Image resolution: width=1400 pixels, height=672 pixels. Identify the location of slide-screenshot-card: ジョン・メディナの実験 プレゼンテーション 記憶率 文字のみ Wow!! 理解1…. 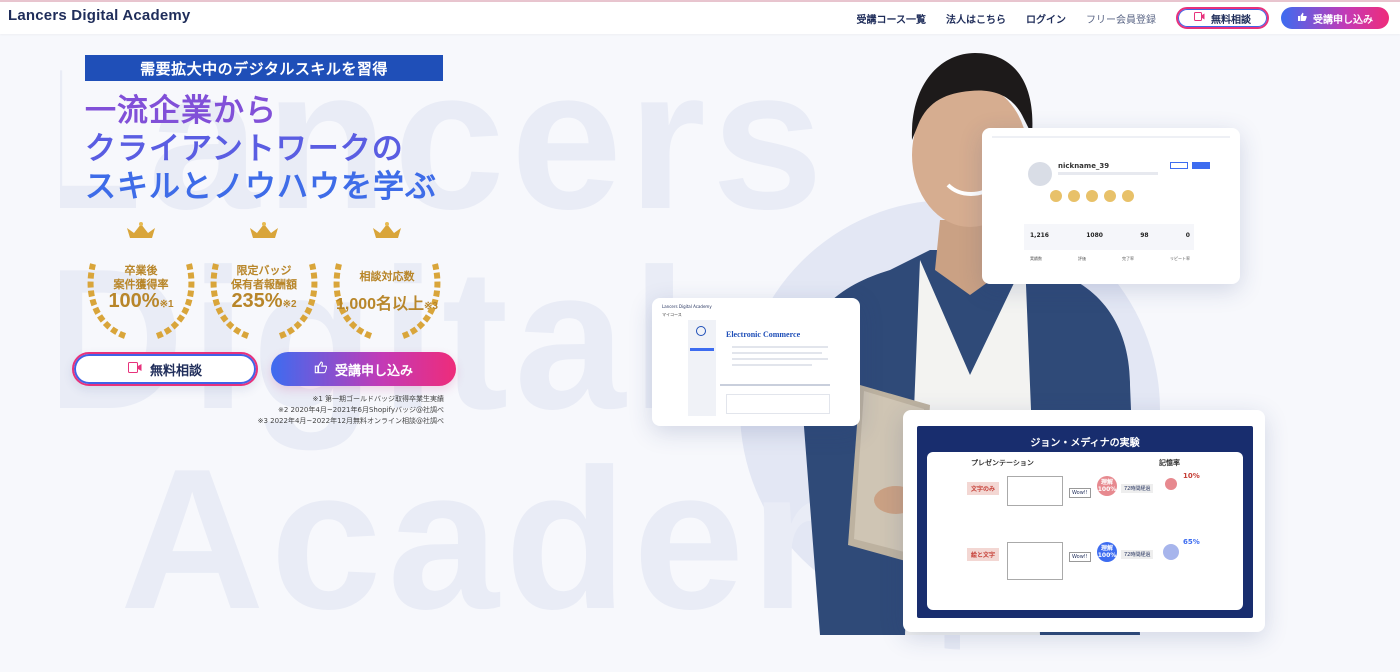
(1084, 521).